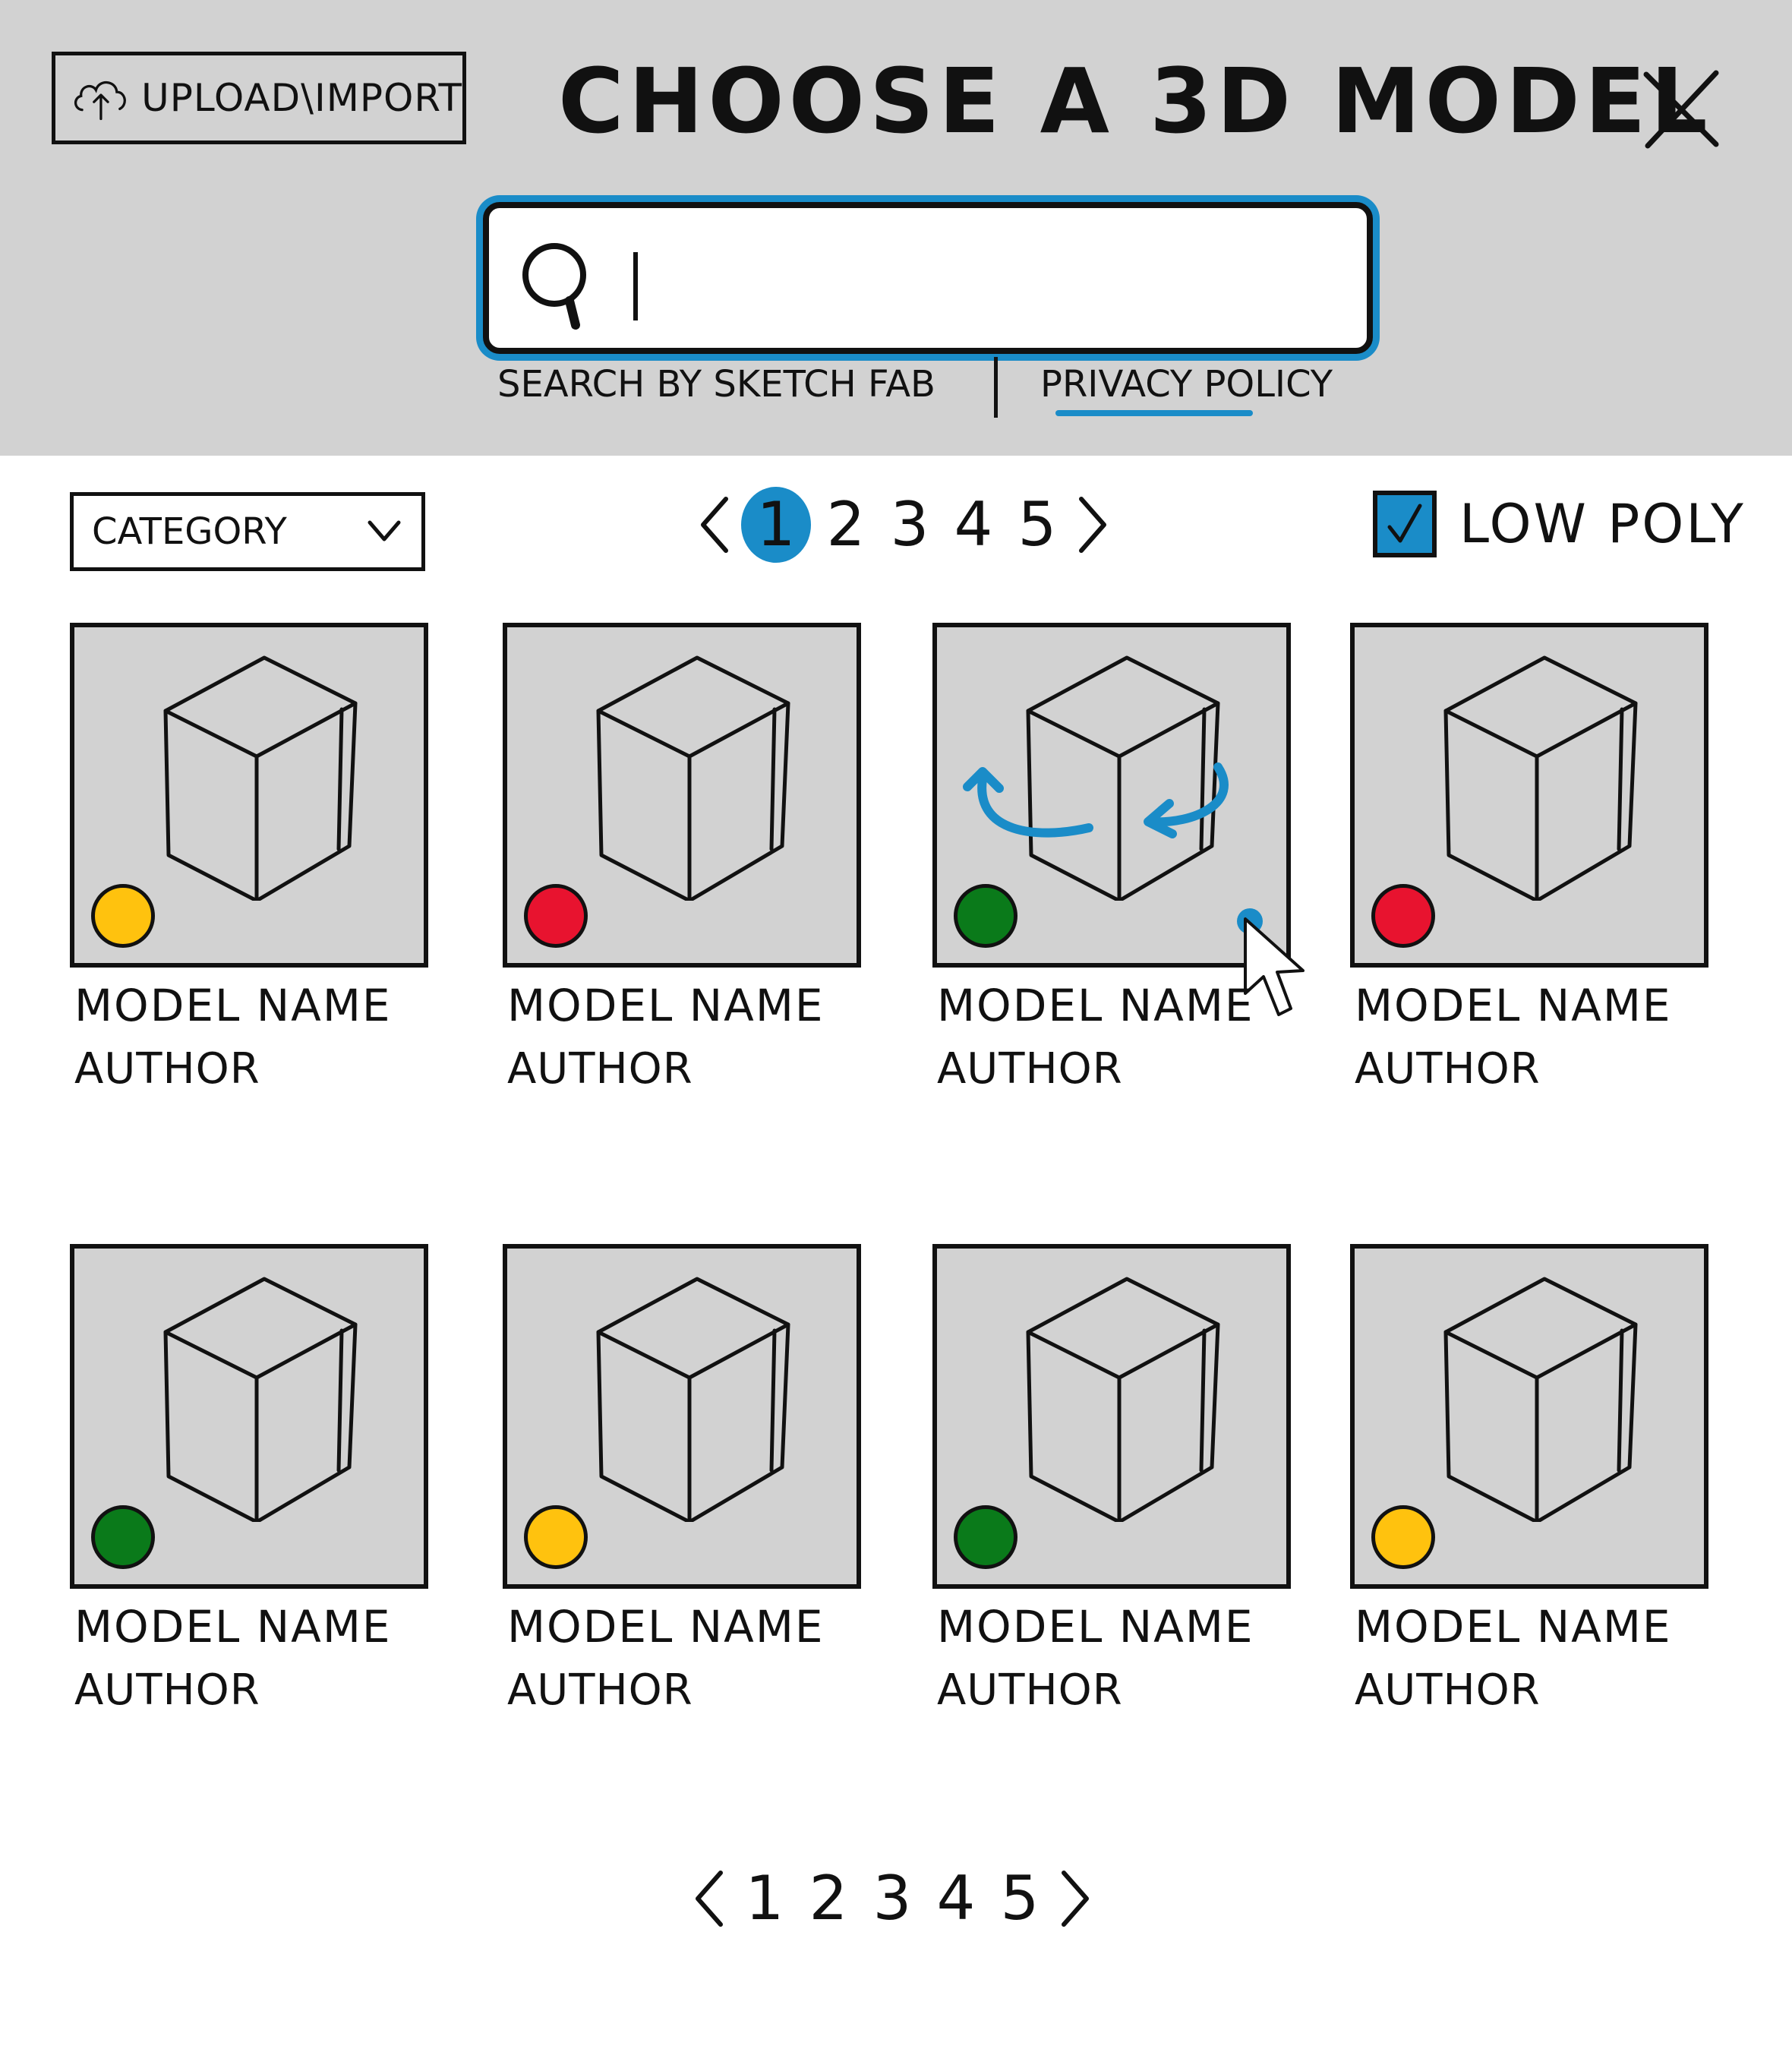 The width and height of the screenshot is (1792, 2049). I want to click on close-icon, so click(1682, 110).